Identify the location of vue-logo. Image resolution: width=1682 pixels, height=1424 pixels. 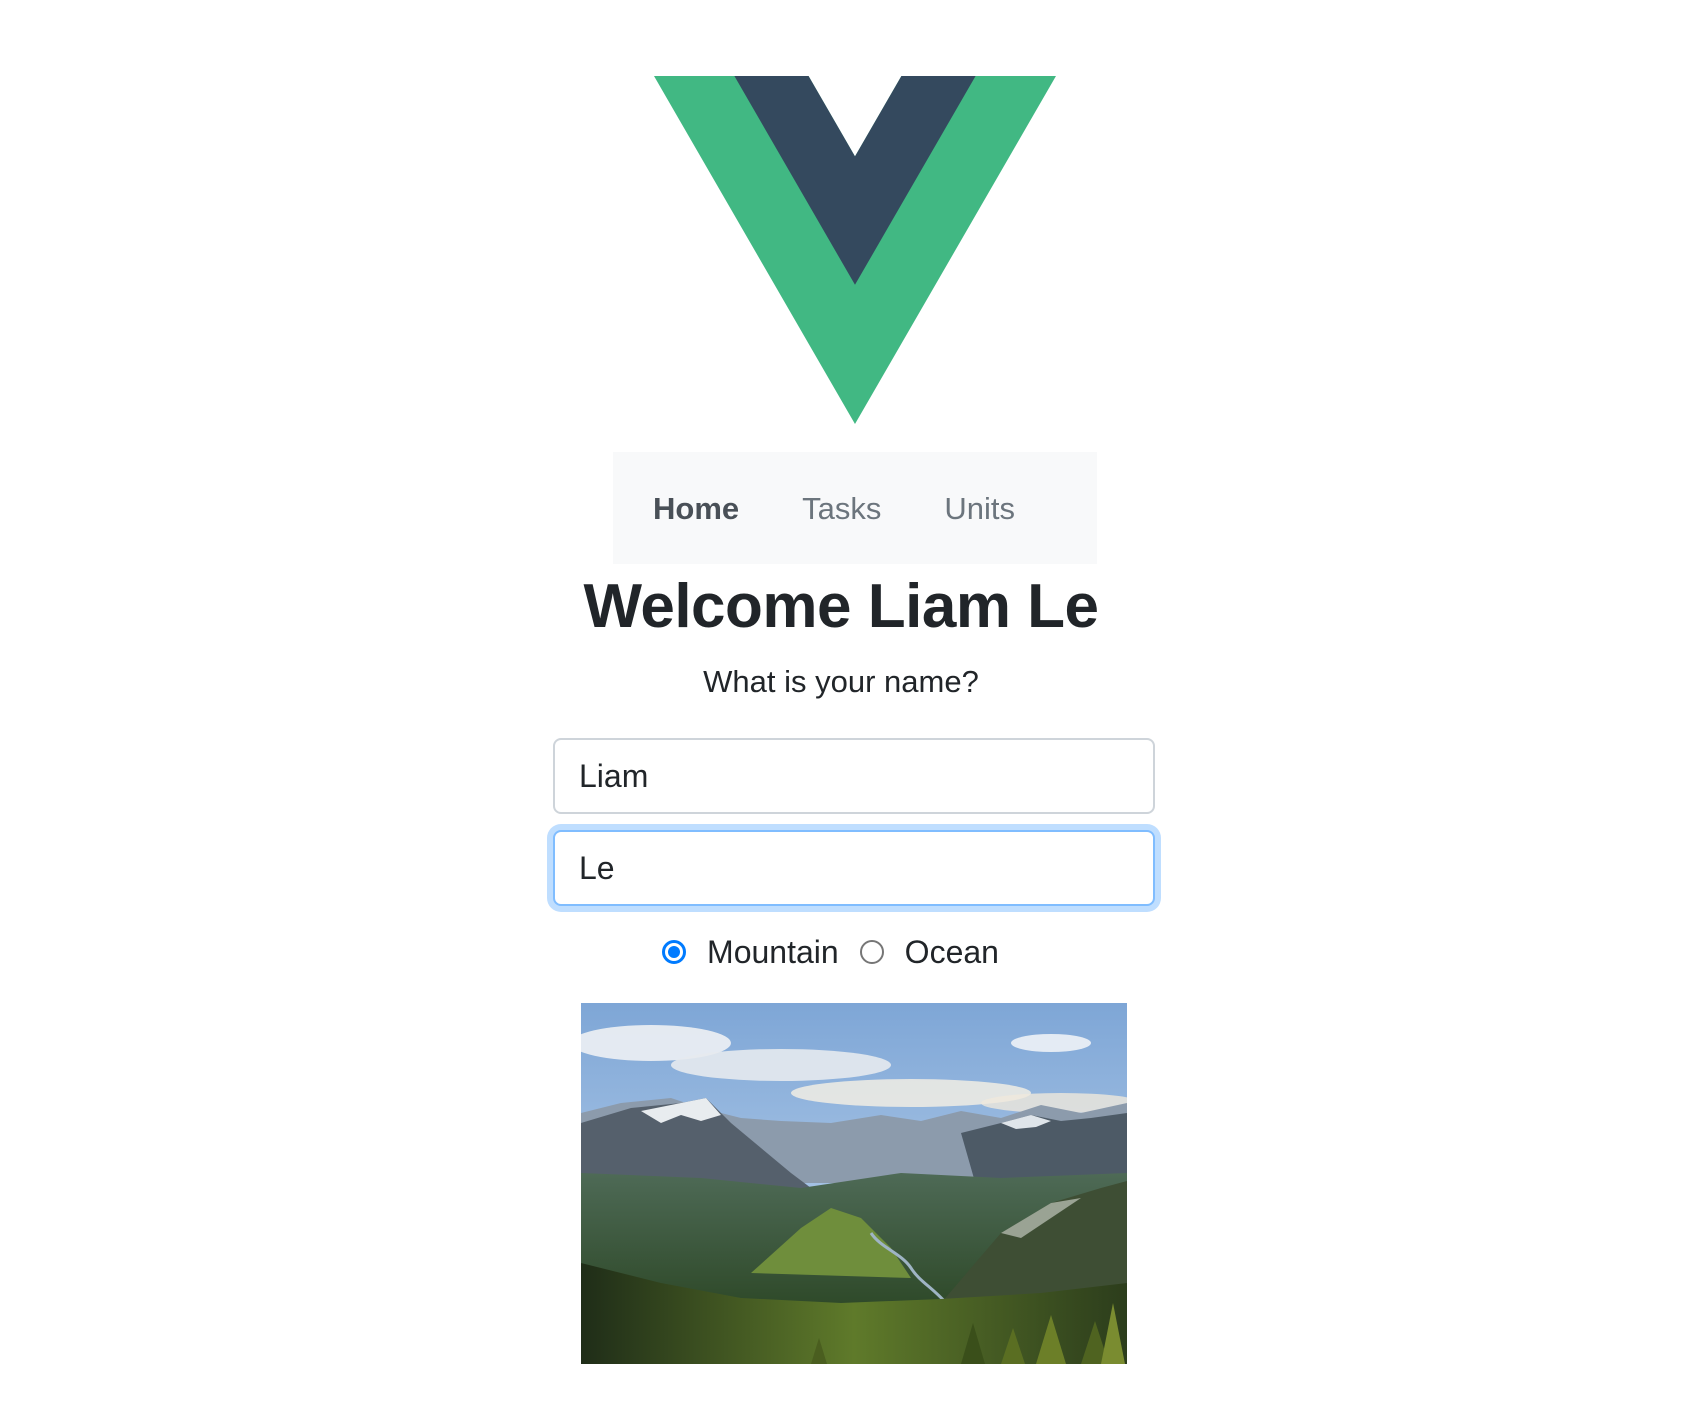
(855, 250).